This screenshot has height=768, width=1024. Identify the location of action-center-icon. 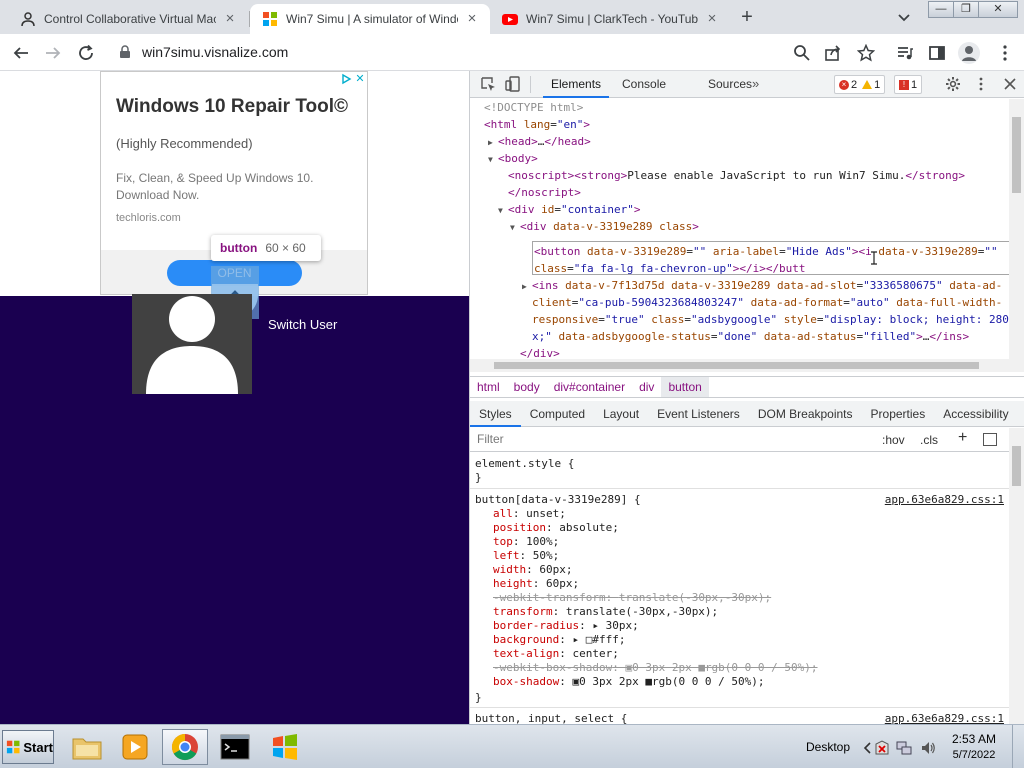
(882, 748).